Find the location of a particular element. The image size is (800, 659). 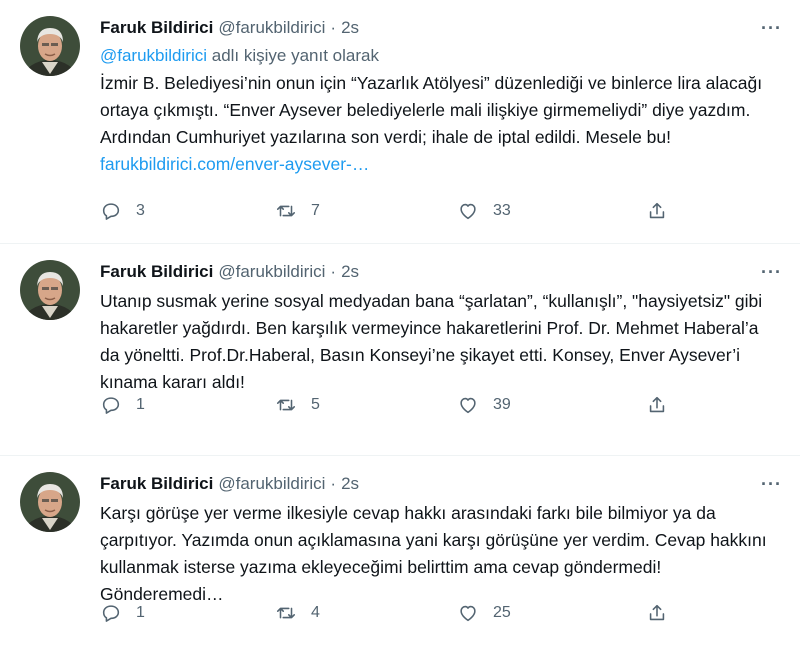

retweet-button: 7 is located at coordinates (297, 211).